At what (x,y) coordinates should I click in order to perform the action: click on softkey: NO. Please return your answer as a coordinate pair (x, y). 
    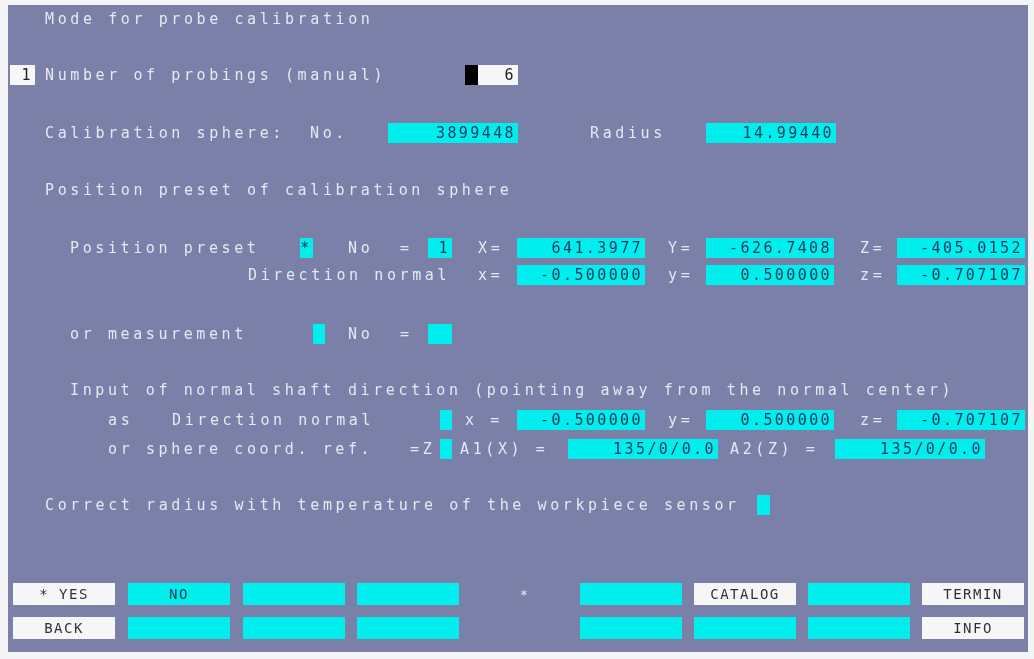
    Looking at the image, I should click on (179, 594).